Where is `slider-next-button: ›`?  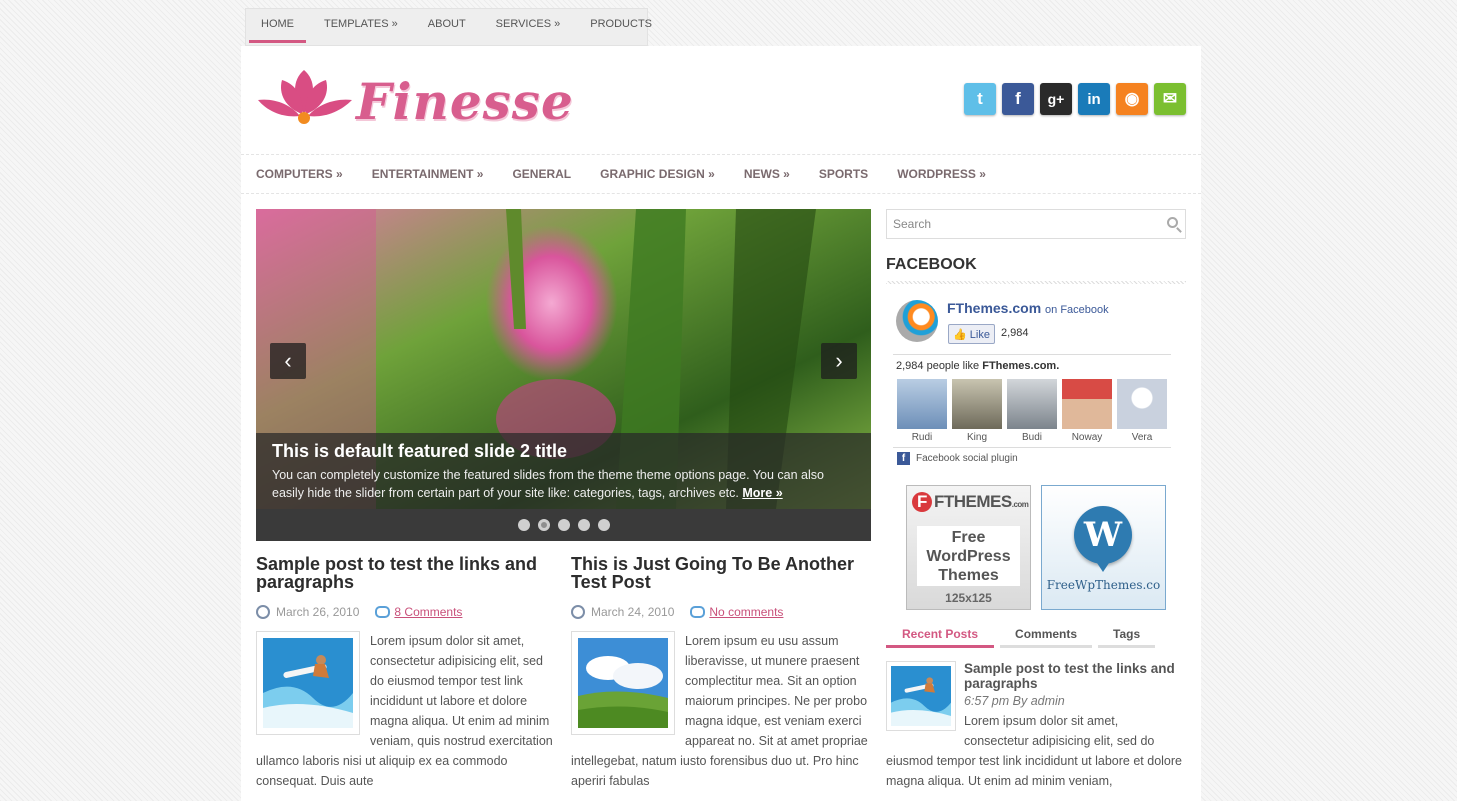
slider-next-button: › is located at coordinates (839, 361).